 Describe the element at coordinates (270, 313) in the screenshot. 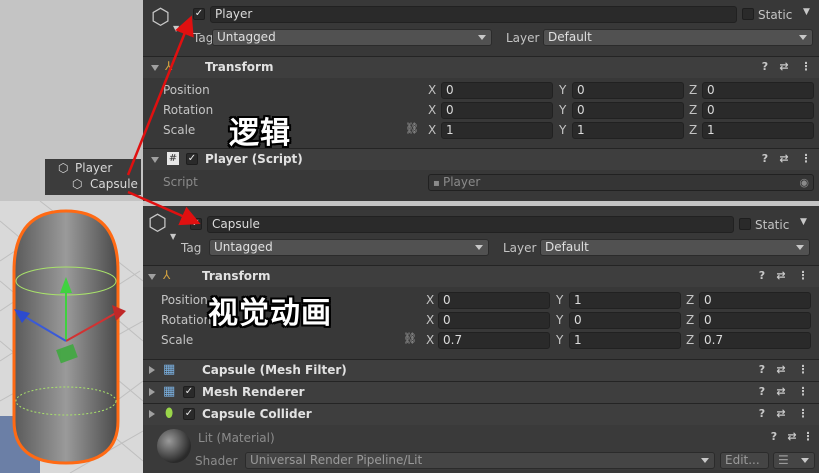

I see `annotation-visual-animation: 视觉动画` at that location.